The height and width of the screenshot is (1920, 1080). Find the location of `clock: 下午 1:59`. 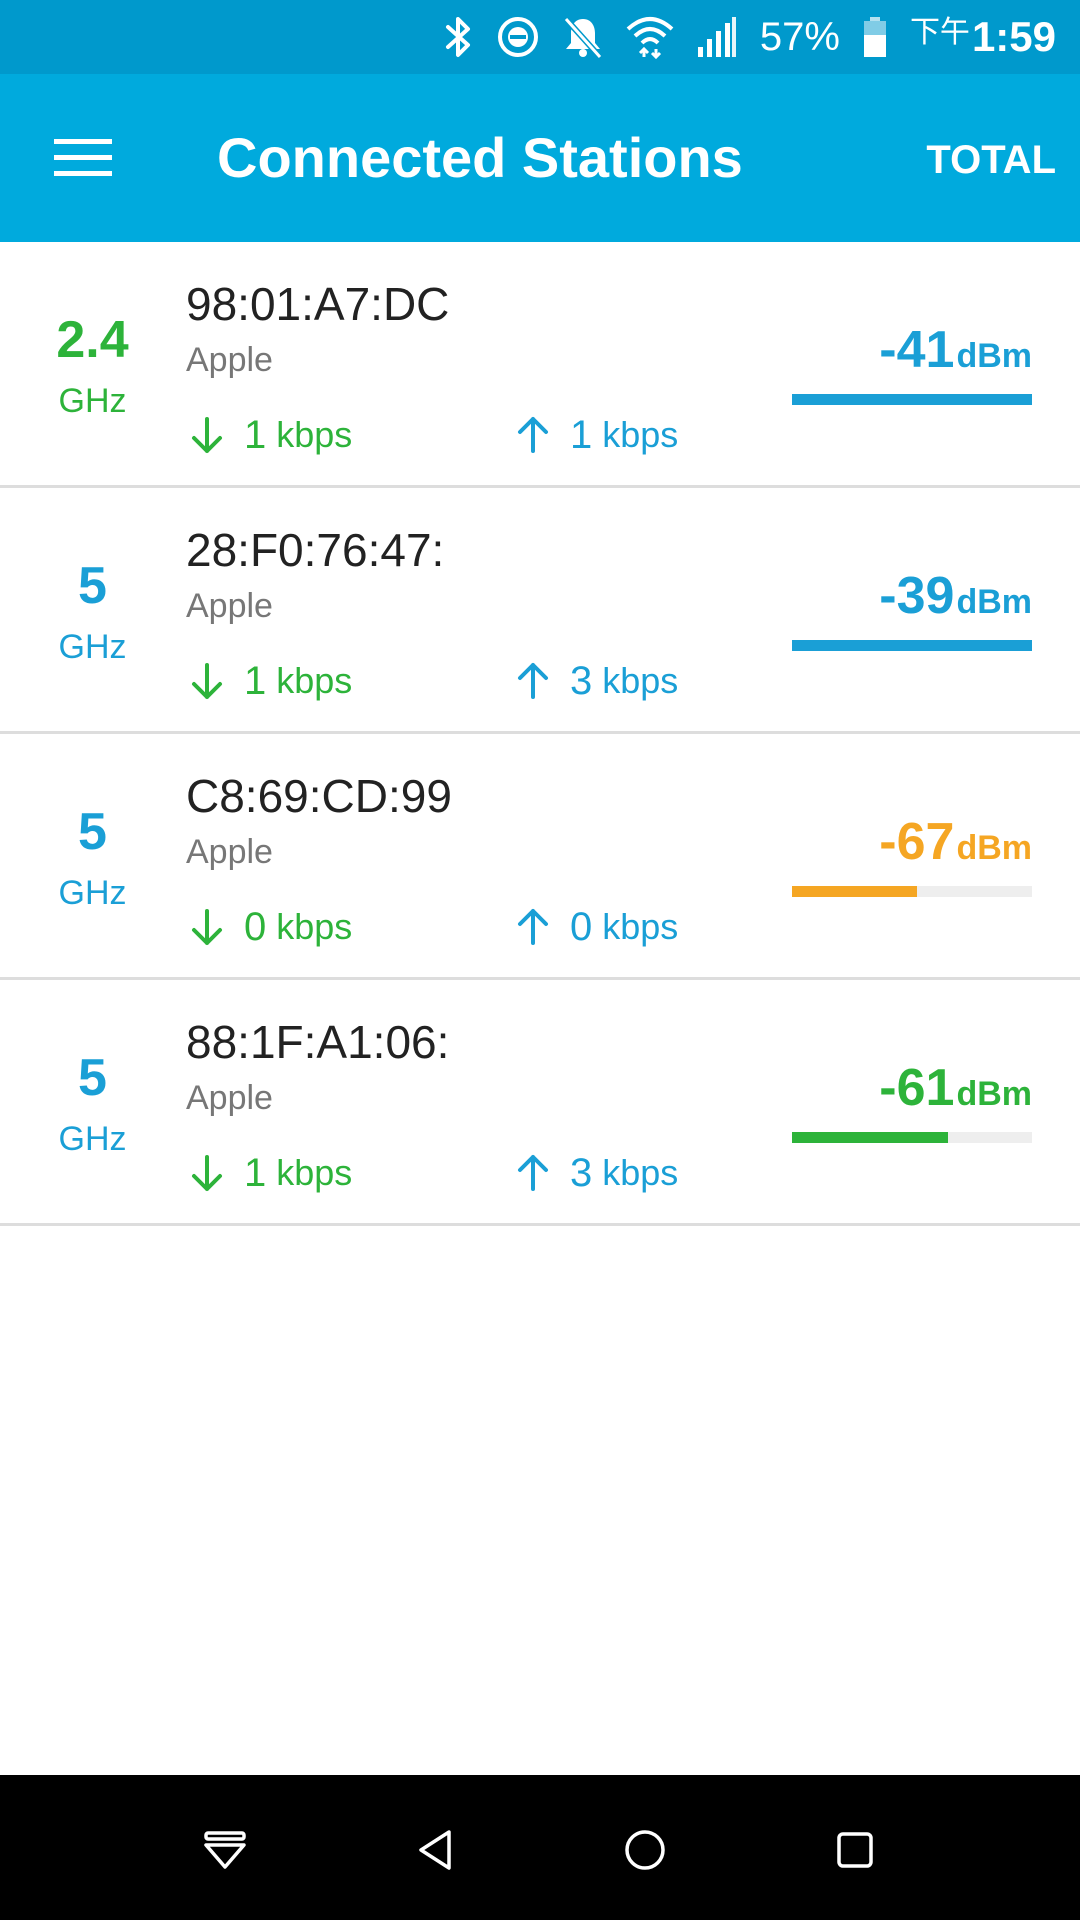

clock: 下午 1:59 is located at coordinates (983, 37).